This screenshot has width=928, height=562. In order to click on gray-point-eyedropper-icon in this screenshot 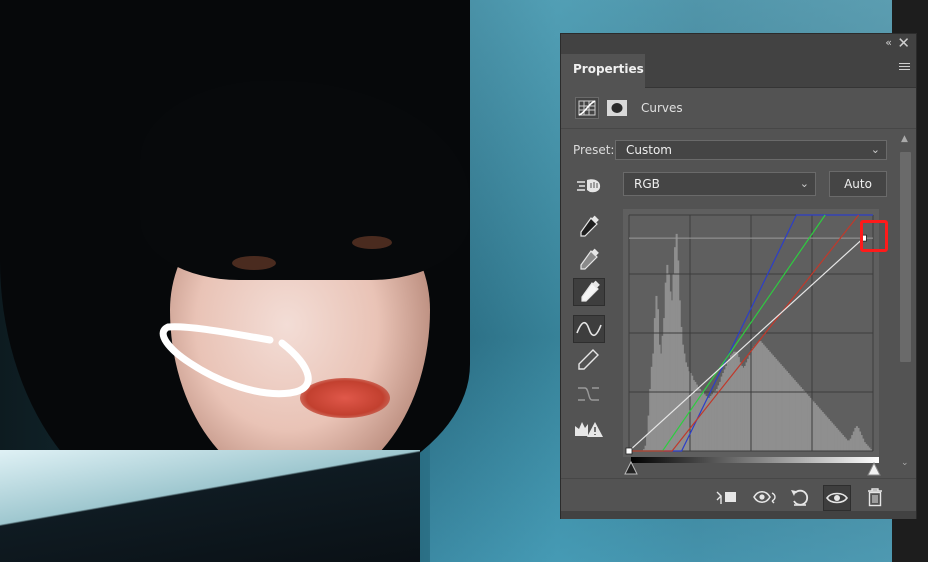, I will do `click(589, 261)`.